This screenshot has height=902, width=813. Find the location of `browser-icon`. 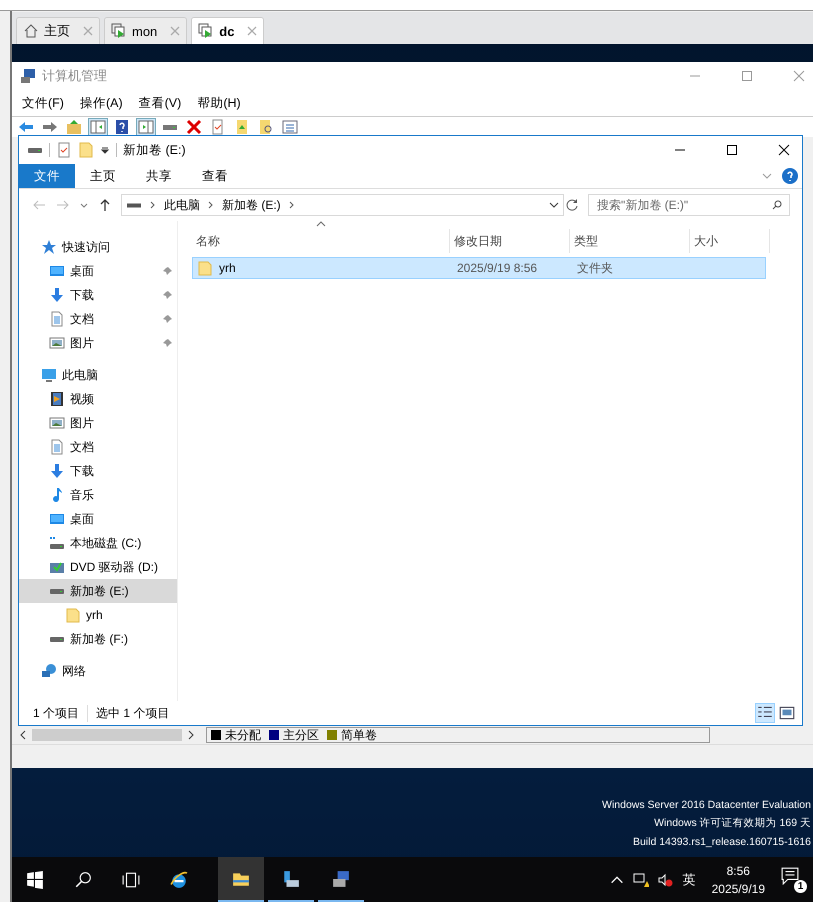

browser-icon is located at coordinates (179, 879).